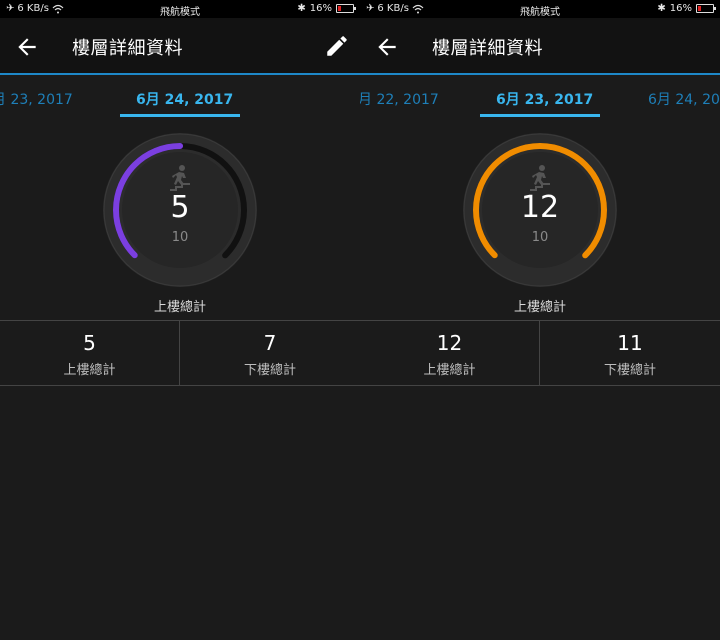  I want to click on floors-gauge: 12 10, so click(540, 210).